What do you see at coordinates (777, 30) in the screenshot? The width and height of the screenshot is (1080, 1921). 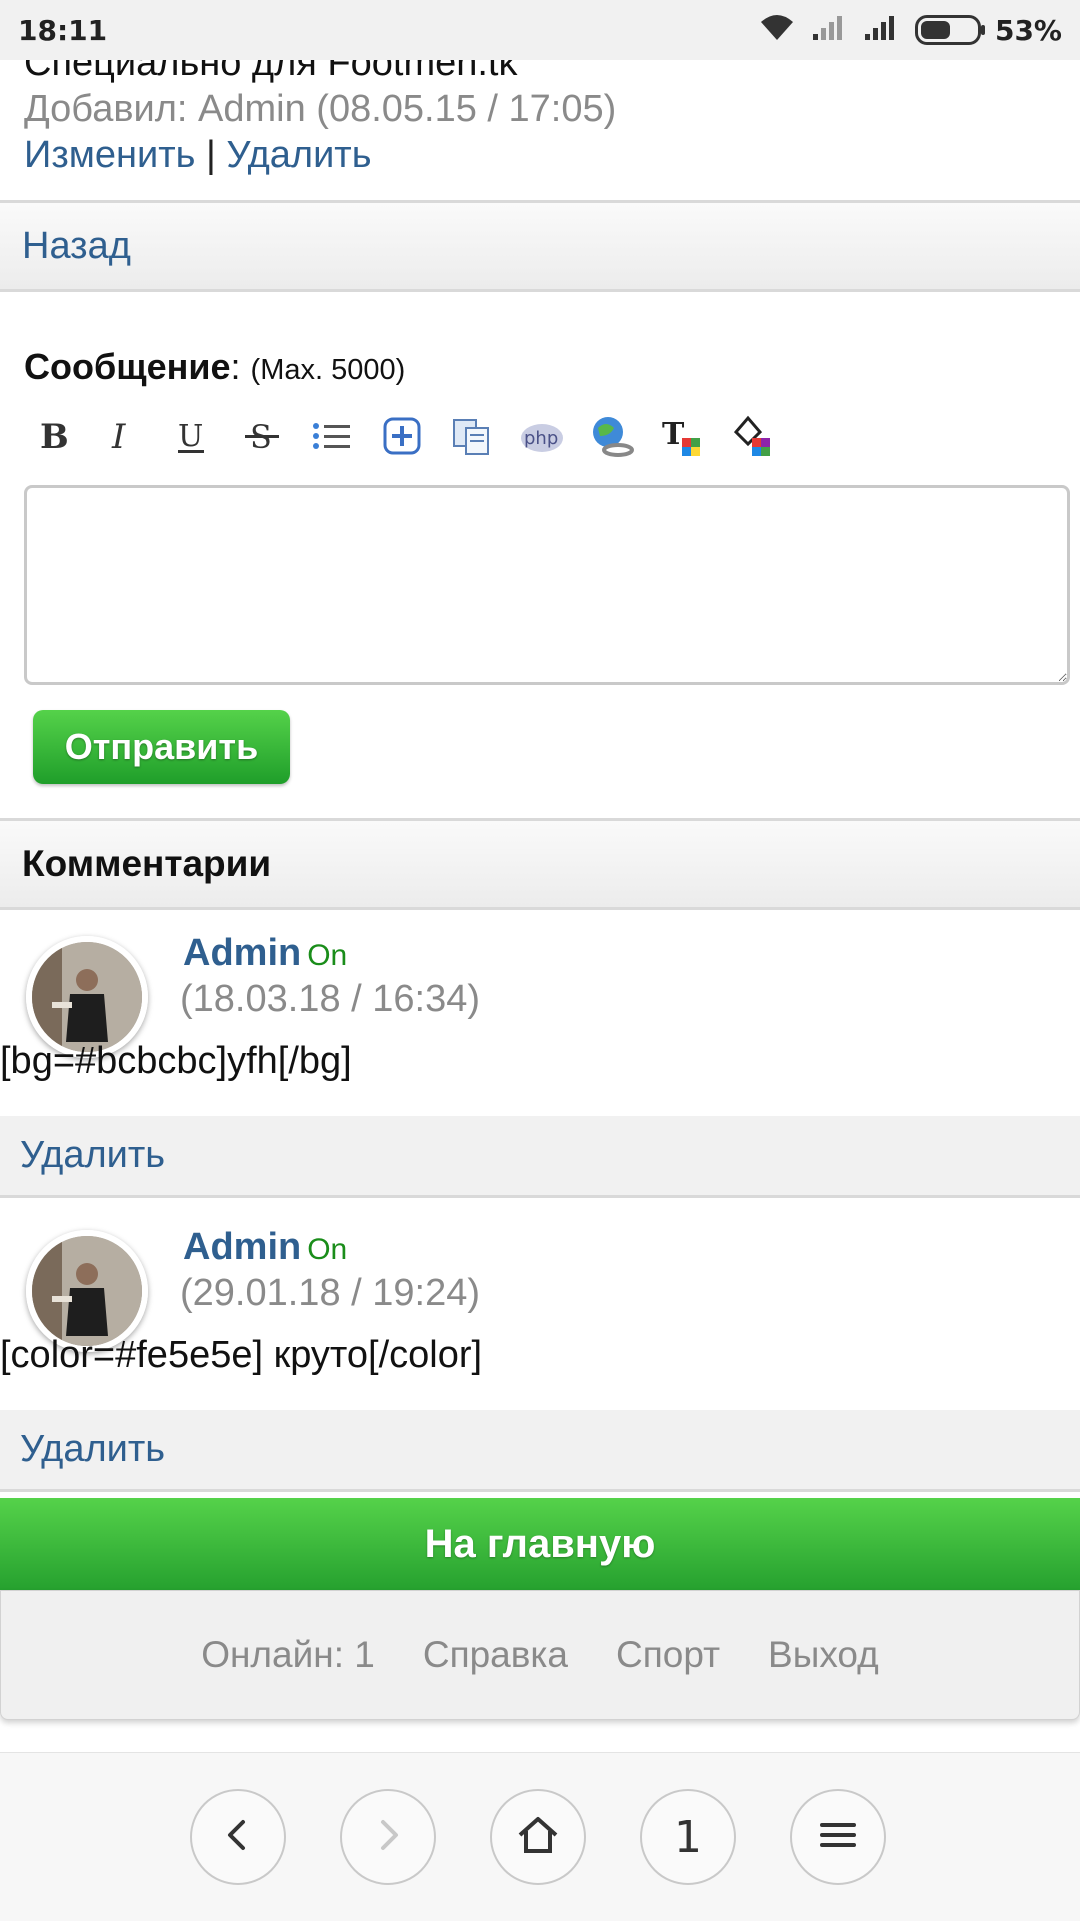 I see `wifi-icon` at bounding box center [777, 30].